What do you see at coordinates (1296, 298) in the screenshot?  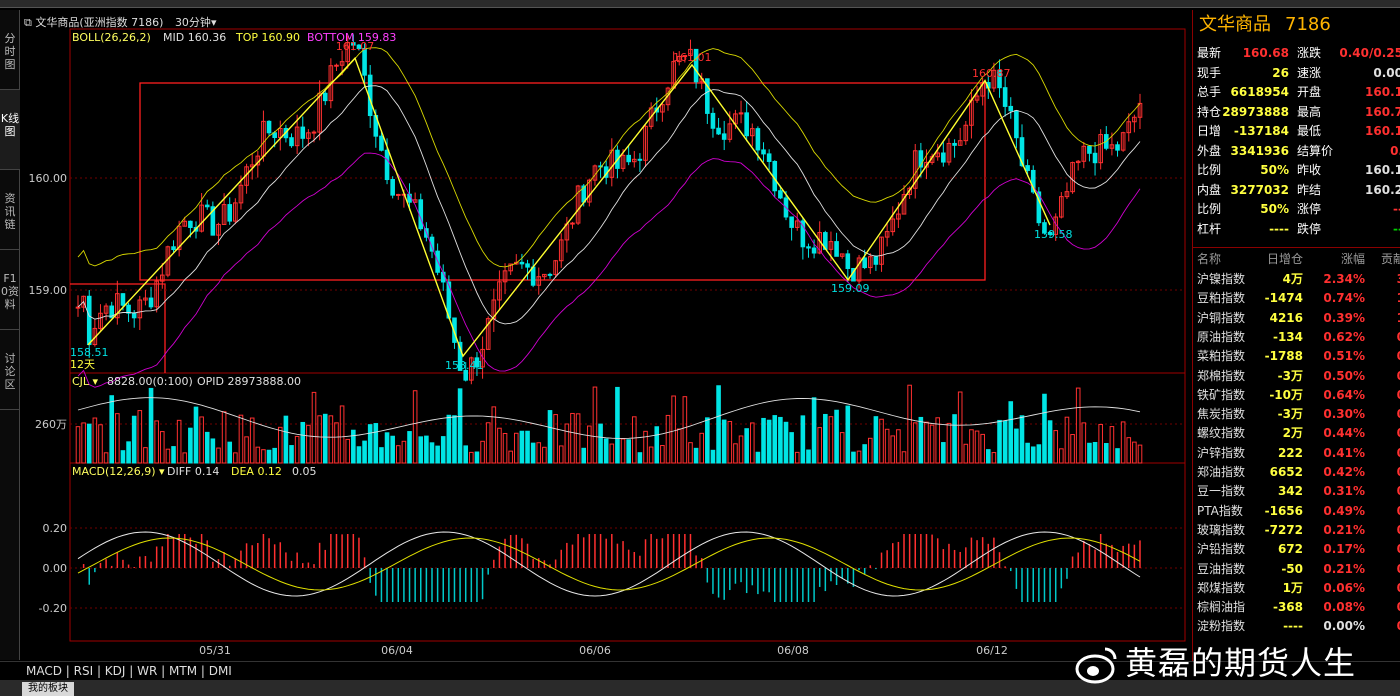 I see `list-item: 豆粕指数 -1474 0.74% 1` at bounding box center [1296, 298].